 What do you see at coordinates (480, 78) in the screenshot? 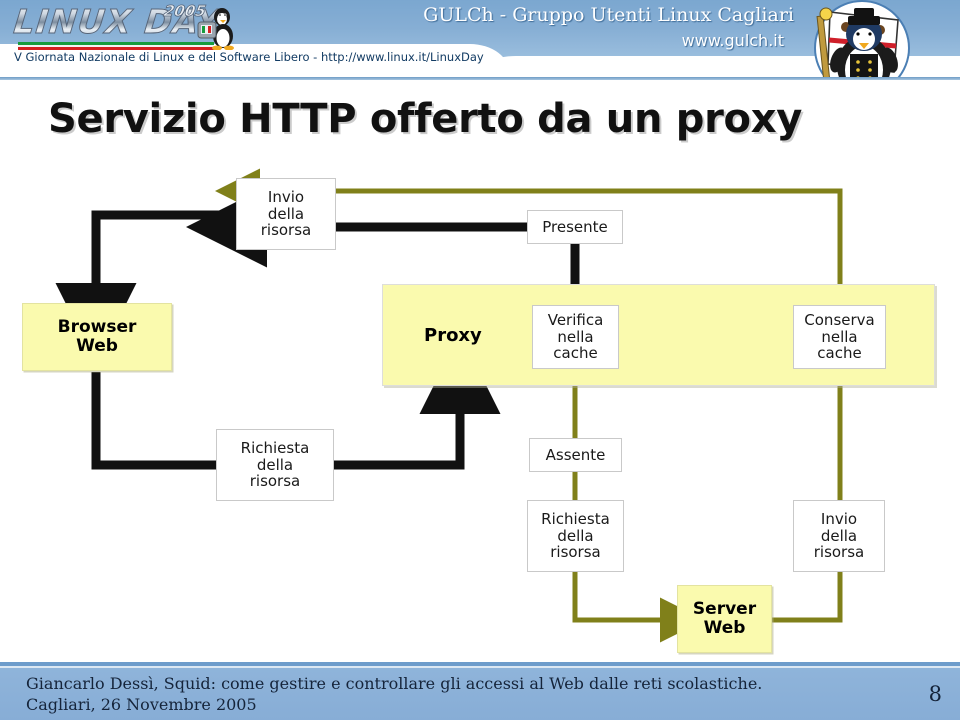
I see `banner-bottom-rule` at bounding box center [480, 78].